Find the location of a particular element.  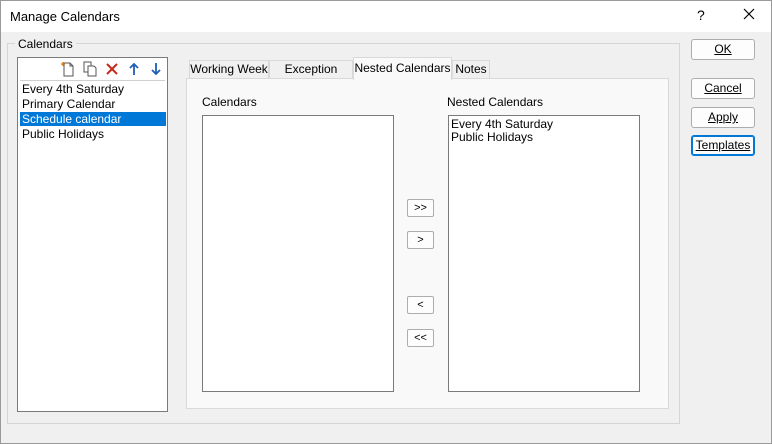

calendars-group-label: Calendars is located at coordinates (45, 44).